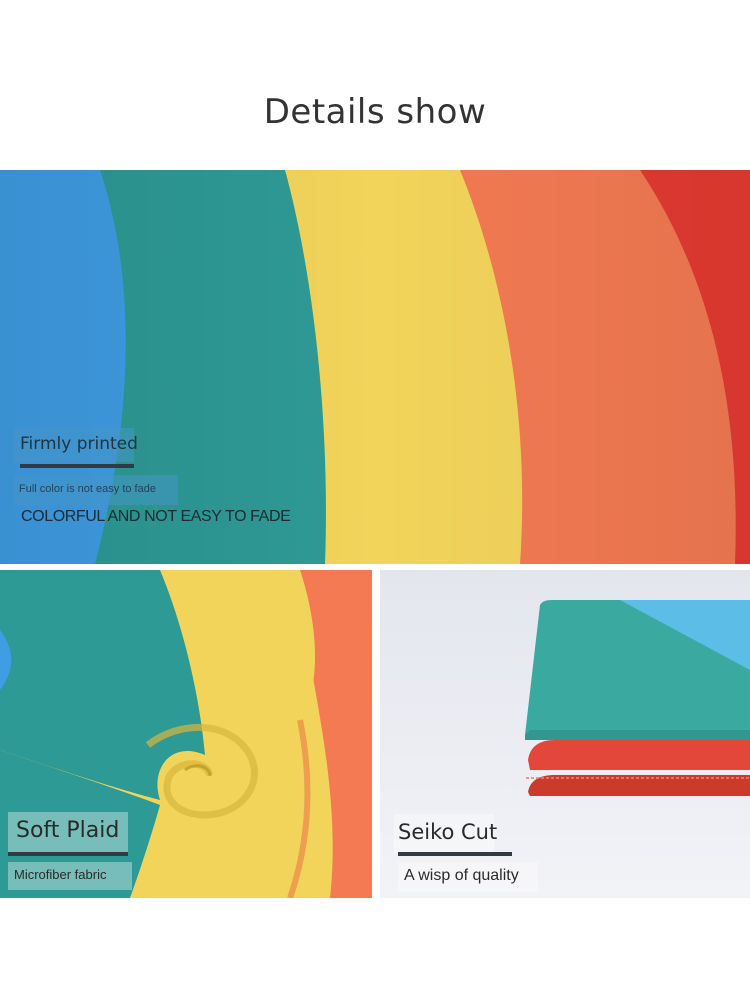 Image resolution: width=750 pixels, height=1000 pixels. I want to click on hero-heading-underline, so click(77, 466).